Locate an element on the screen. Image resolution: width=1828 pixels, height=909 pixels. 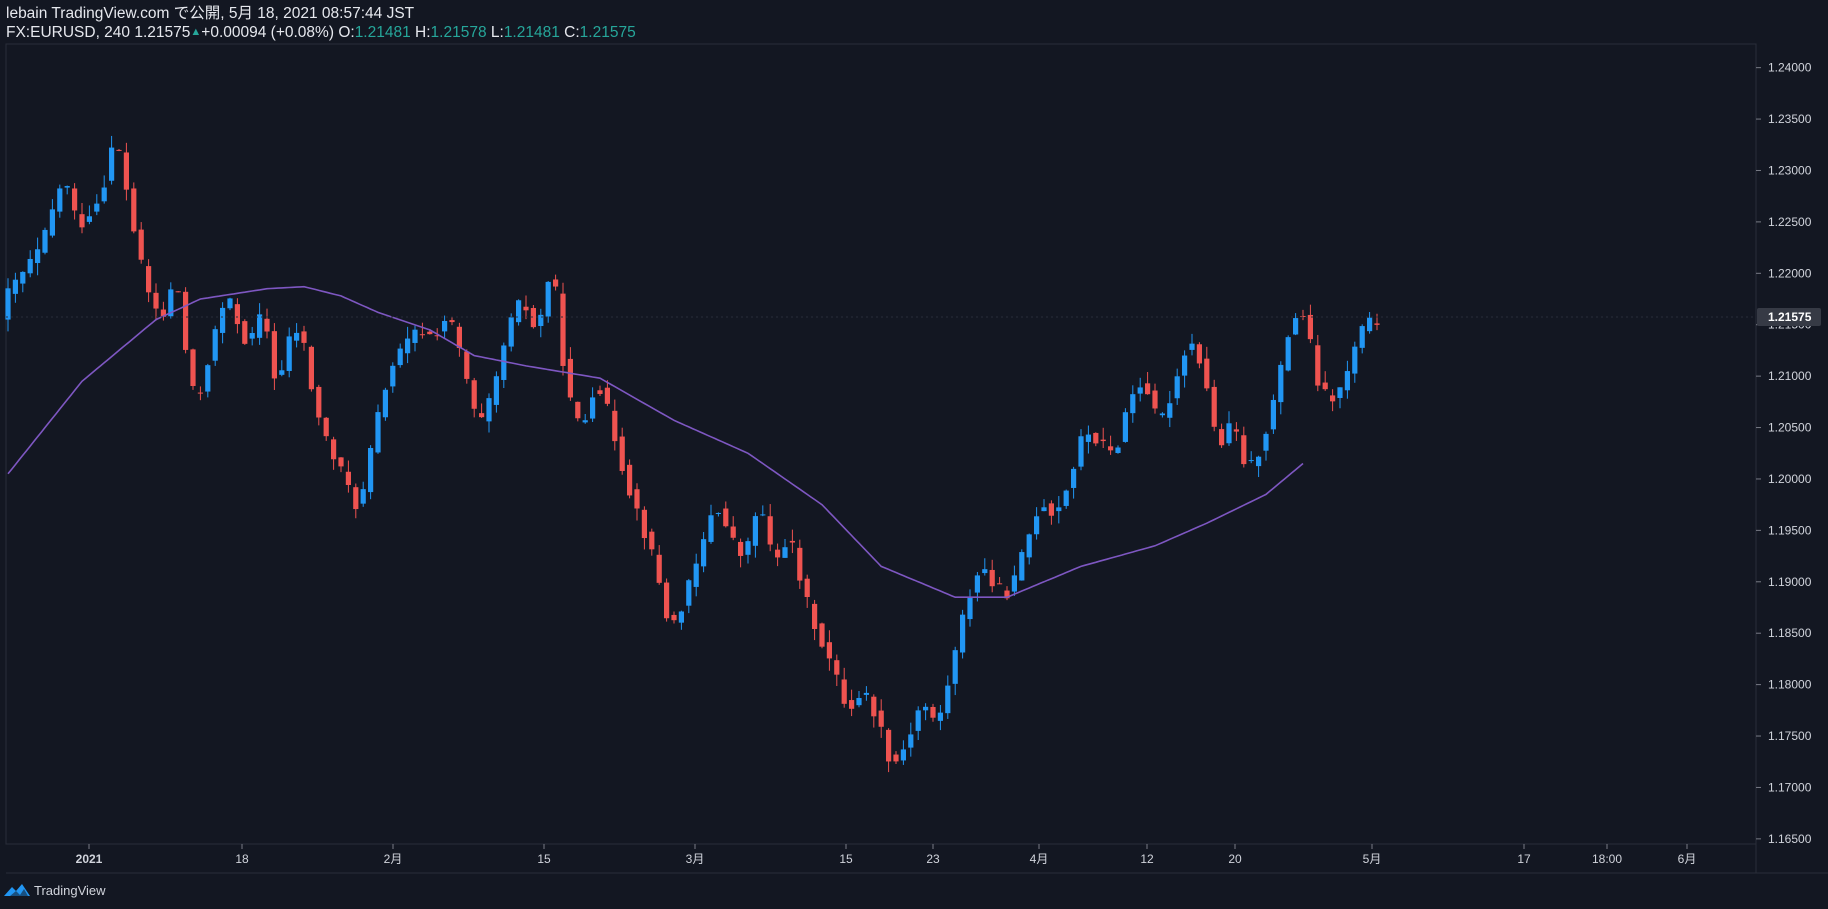
x-tick-label: 20 is located at coordinates (1235, 859).